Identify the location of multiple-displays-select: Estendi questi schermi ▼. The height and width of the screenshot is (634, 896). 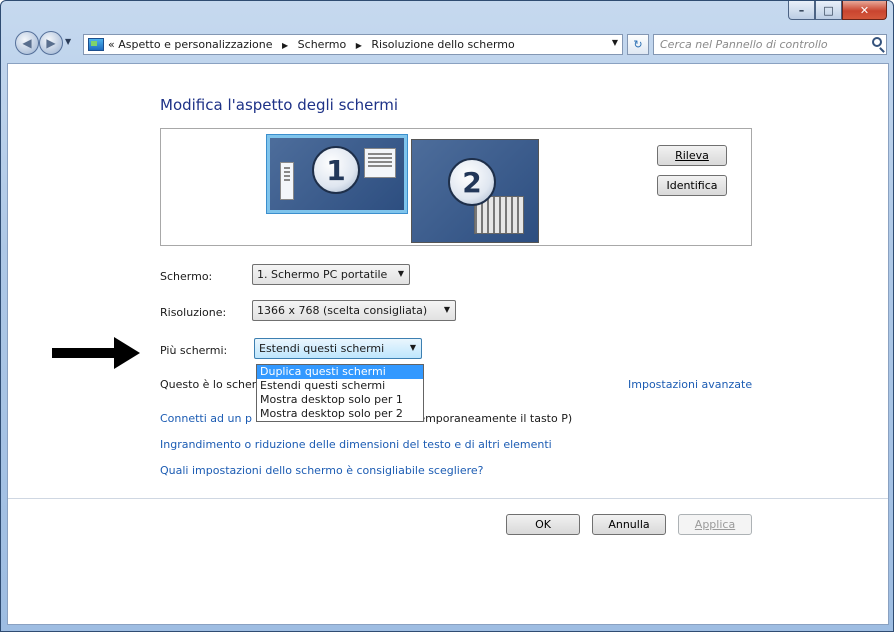
(338, 348).